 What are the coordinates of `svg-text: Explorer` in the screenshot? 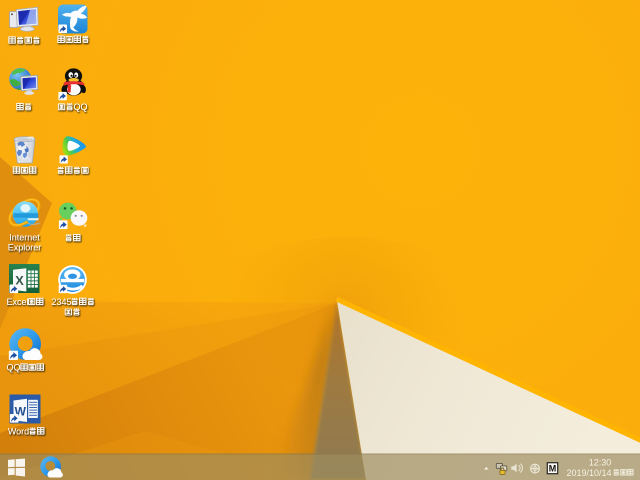 It's located at (25, 248).